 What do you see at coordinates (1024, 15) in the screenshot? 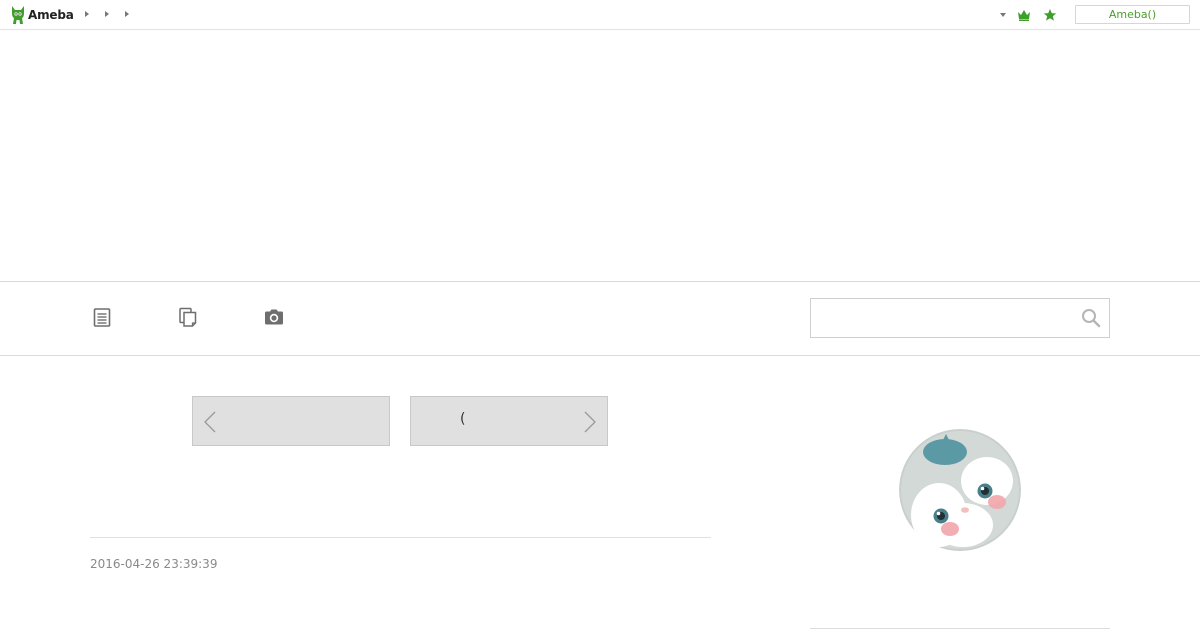
I see `crown-icon` at bounding box center [1024, 15].